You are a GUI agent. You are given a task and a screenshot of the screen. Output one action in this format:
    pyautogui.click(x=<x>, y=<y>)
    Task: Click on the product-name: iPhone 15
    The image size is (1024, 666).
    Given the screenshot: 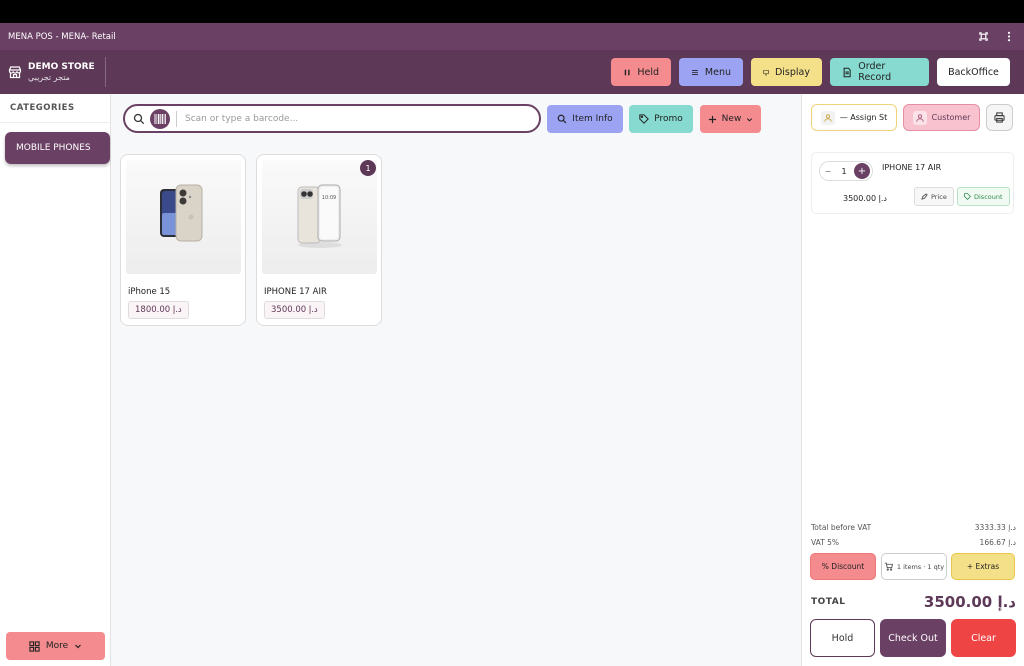 What is the action you would take?
    pyautogui.click(x=149, y=292)
    